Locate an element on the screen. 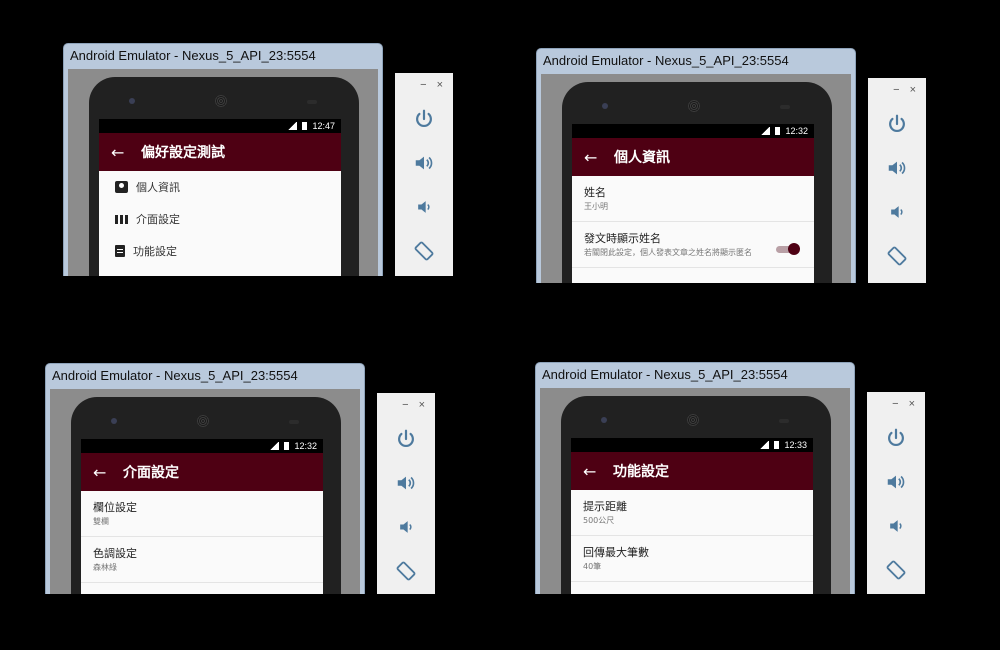  phone-frame: 12:33 ← 功能設定 提示距離 500公尺 回傳最大筆數 40筆 is located at coordinates (696, 495).